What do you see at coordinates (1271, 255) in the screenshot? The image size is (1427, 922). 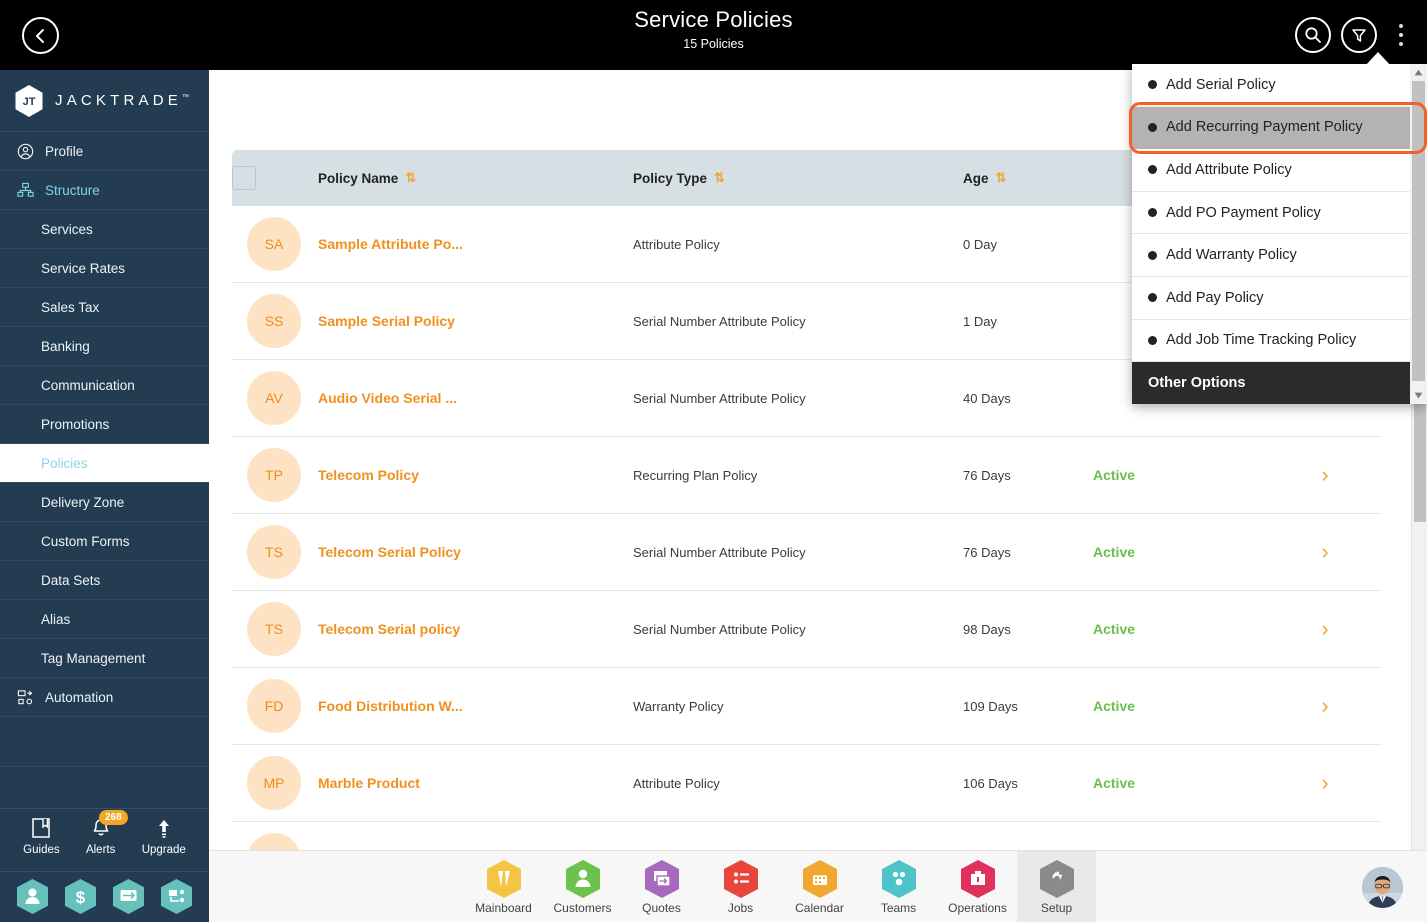 I see `dropdown-item-add-warranty-policy: Add Warranty Policy` at bounding box center [1271, 255].